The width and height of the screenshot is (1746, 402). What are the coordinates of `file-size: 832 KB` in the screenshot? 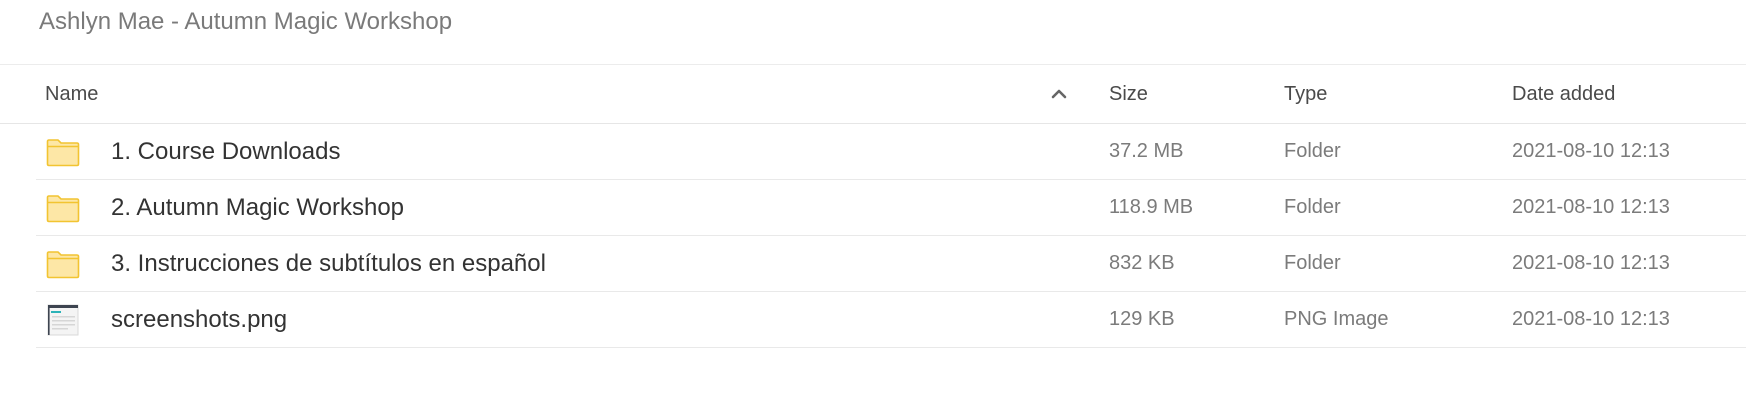 It's located at (1142, 263).